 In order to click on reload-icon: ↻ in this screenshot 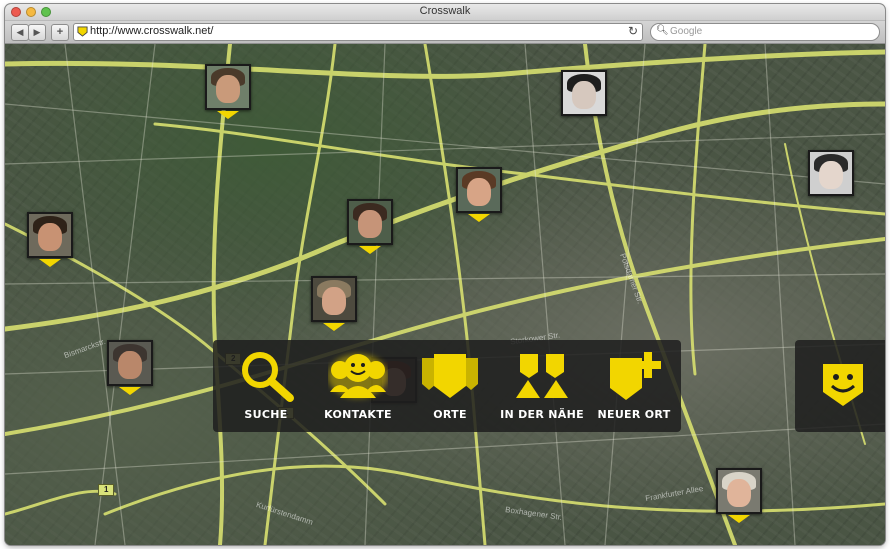, I will do `click(633, 31)`.